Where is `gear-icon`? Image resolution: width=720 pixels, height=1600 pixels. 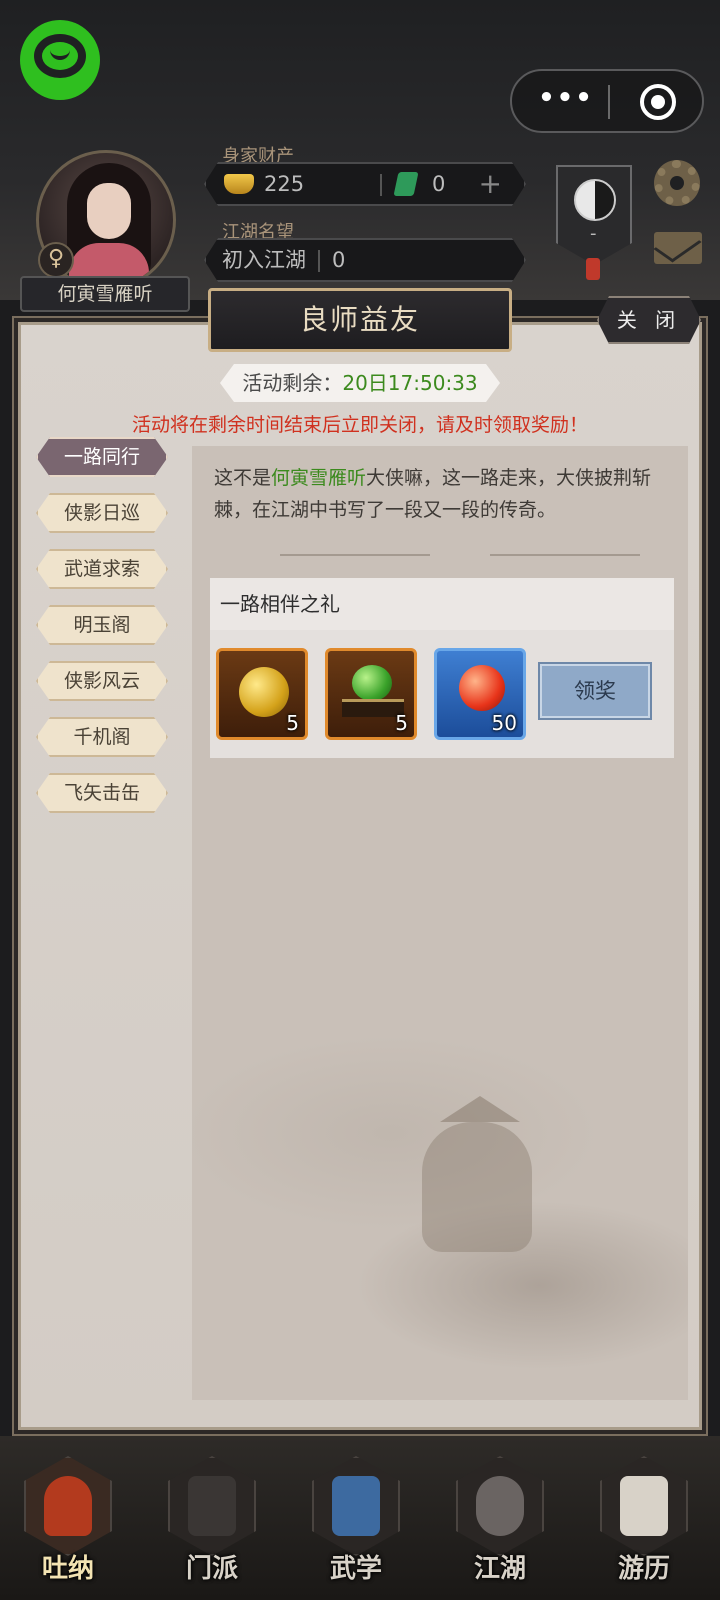 gear-icon is located at coordinates (677, 183).